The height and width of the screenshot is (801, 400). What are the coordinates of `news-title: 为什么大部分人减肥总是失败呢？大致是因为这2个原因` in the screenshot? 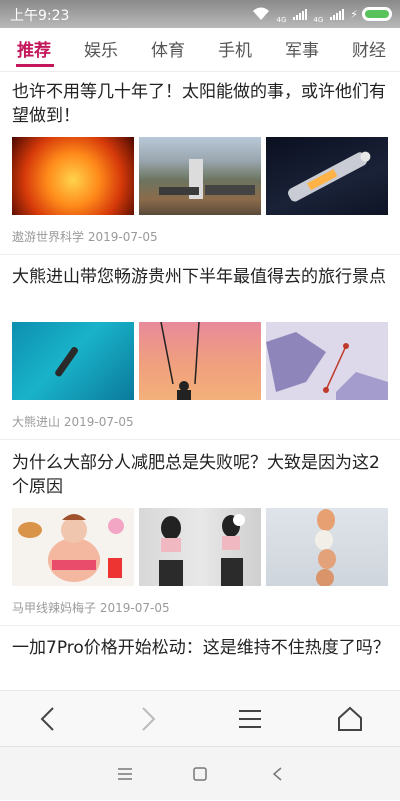 It's located at (201, 475).